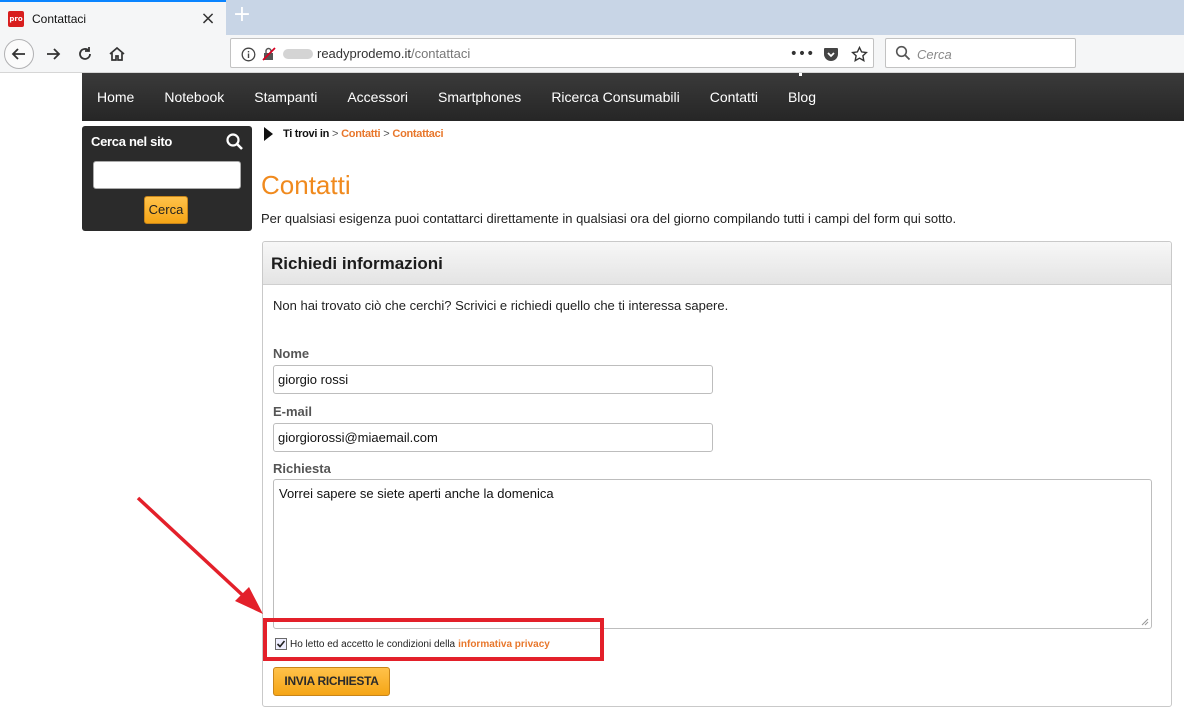 This screenshot has width=1184, height=713. I want to click on home-button, so click(117, 54).